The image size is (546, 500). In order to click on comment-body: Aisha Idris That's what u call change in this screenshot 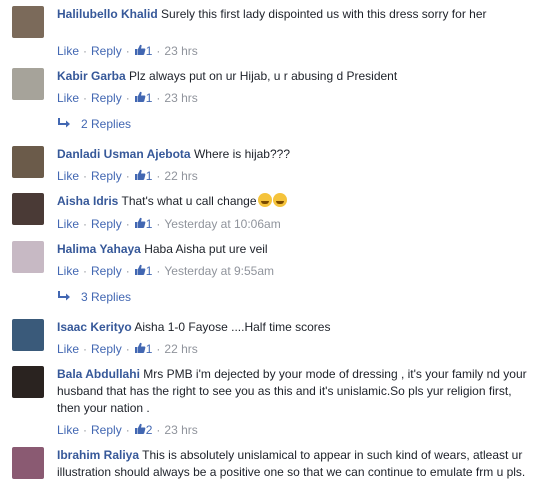, I will do `click(295, 201)`.